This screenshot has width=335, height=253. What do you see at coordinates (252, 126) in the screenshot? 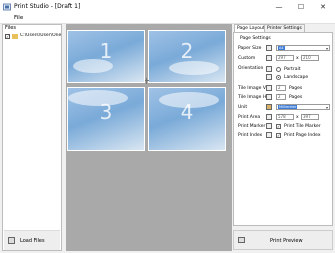
I see `print-marker-label: Print Marker` at bounding box center [252, 126].